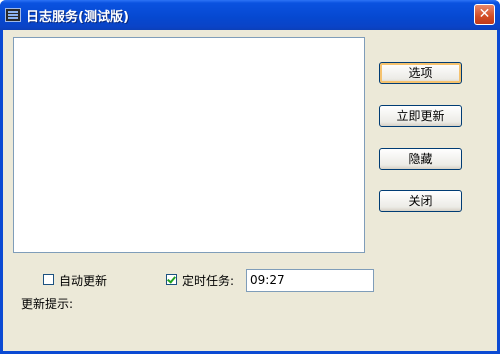 This screenshot has width=500, height=354. I want to click on close-icon: ✕, so click(484, 14).